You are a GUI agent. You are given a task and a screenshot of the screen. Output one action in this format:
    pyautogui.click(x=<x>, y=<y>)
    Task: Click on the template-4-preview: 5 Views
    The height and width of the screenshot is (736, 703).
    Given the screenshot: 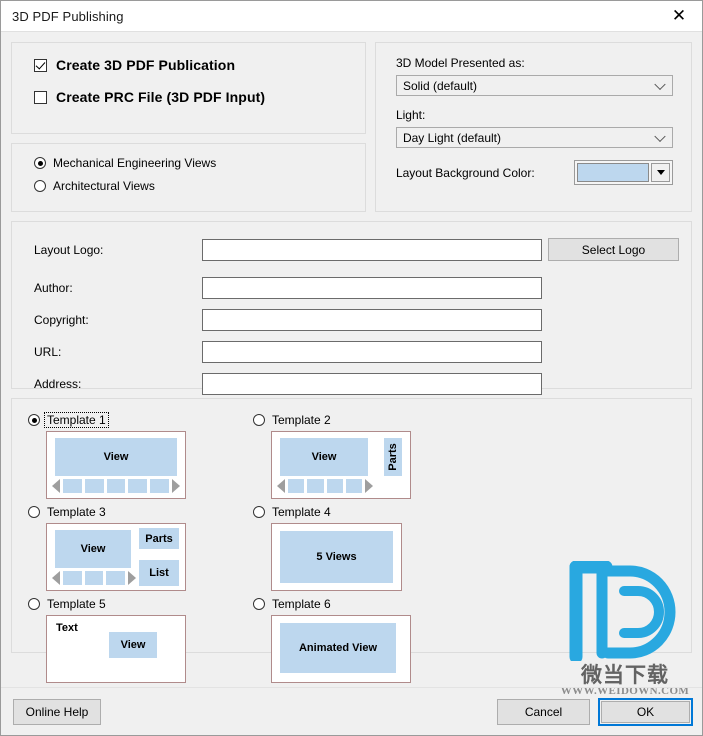 What is the action you would take?
    pyautogui.click(x=336, y=557)
    